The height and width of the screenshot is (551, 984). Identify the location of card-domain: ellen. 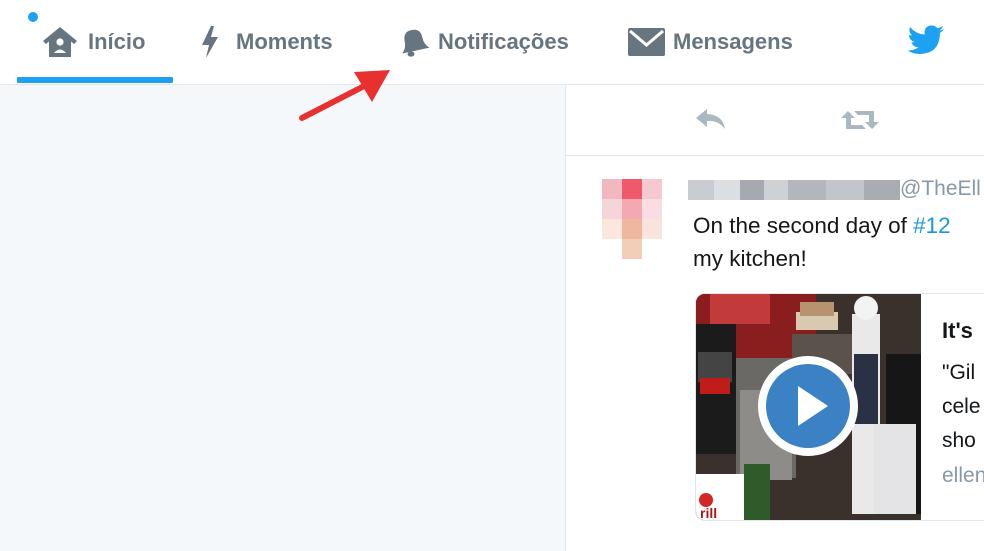
(963, 475).